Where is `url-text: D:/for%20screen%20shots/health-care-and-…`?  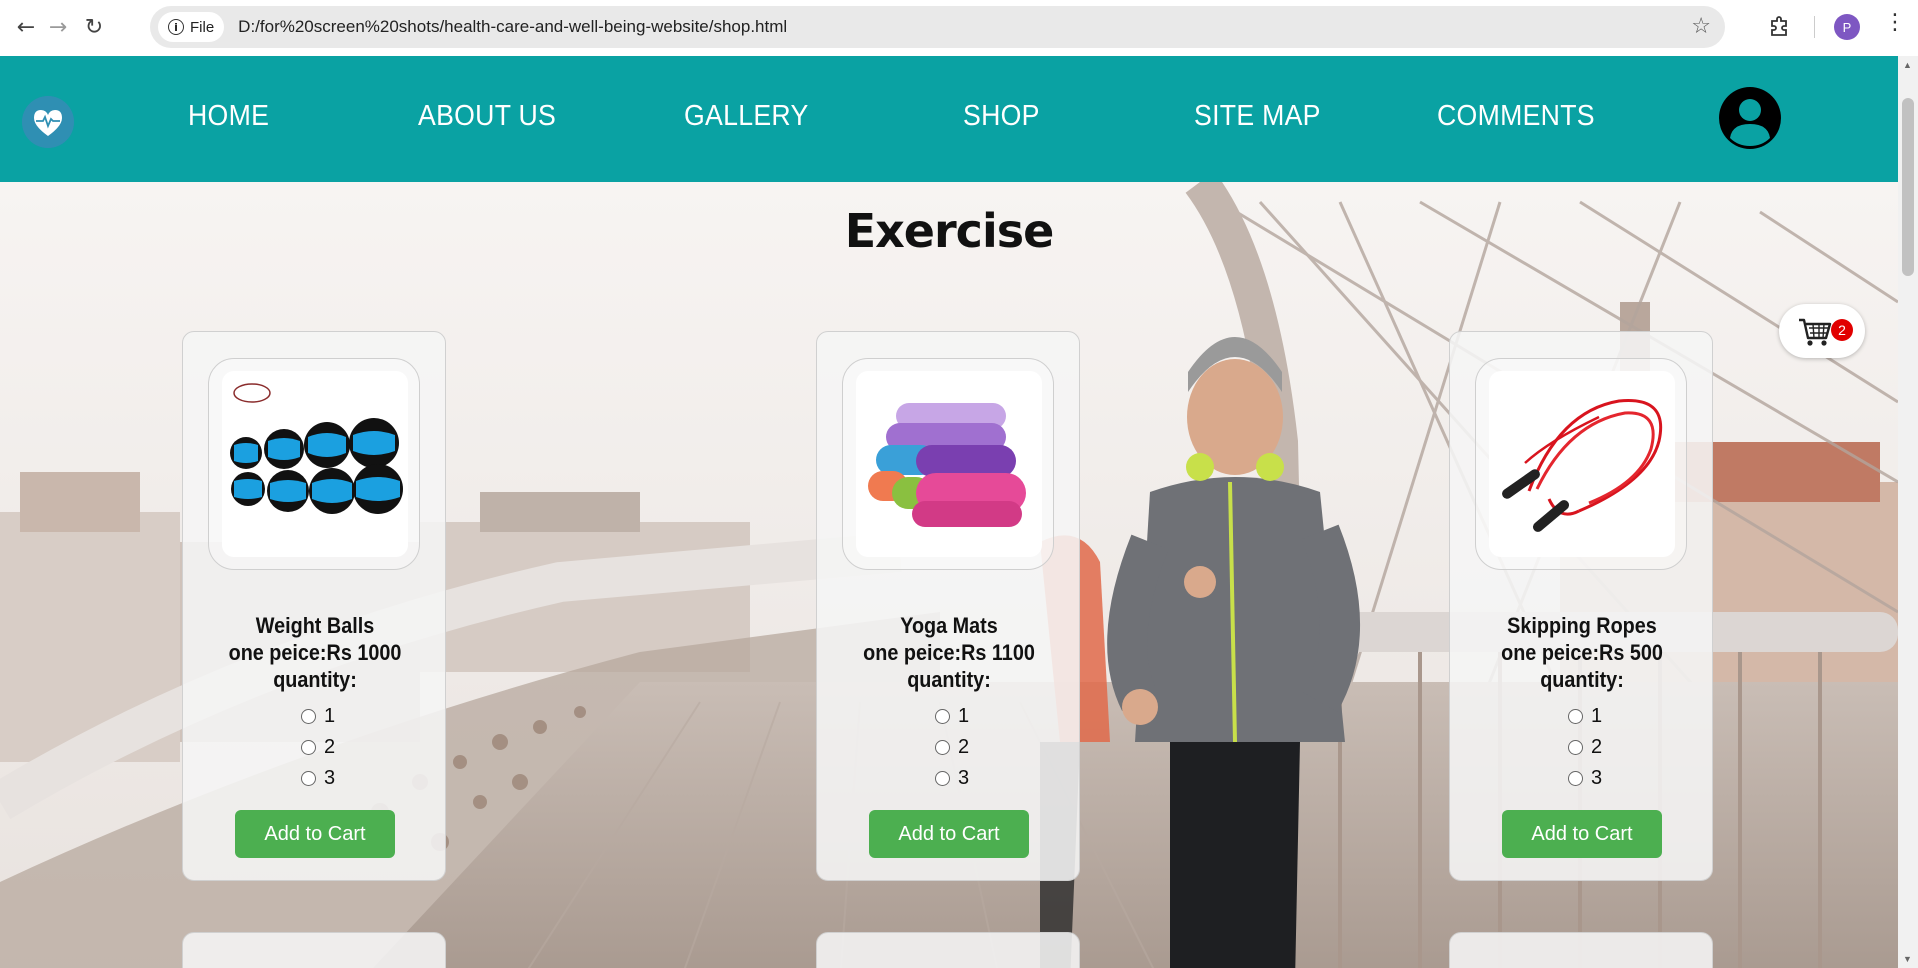 url-text: D:/for%20screen%20shots/health-care-and-… is located at coordinates (512, 27).